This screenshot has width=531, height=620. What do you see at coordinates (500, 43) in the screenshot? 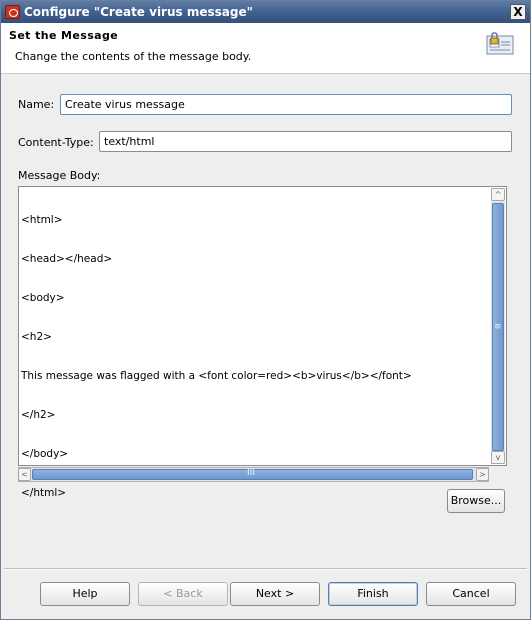
I see `message-config-icon` at bounding box center [500, 43].